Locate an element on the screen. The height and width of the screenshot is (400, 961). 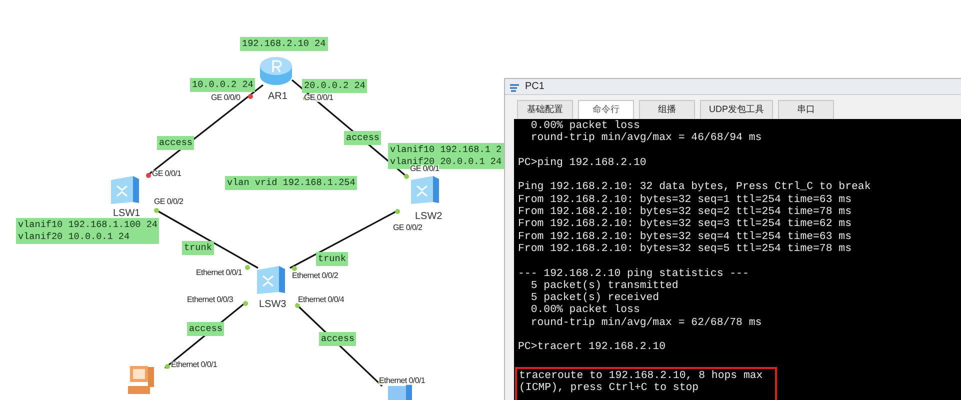
terminal-line: From 192.168.2.10: bytes=32 seq=4 ttl=254 time=63 ms is located at coordinates (685, 236).